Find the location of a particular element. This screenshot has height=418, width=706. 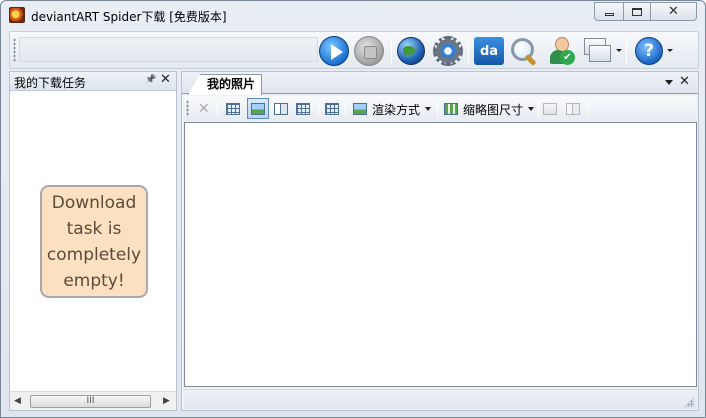

help-button: ? is located at coordinates (649, 51).